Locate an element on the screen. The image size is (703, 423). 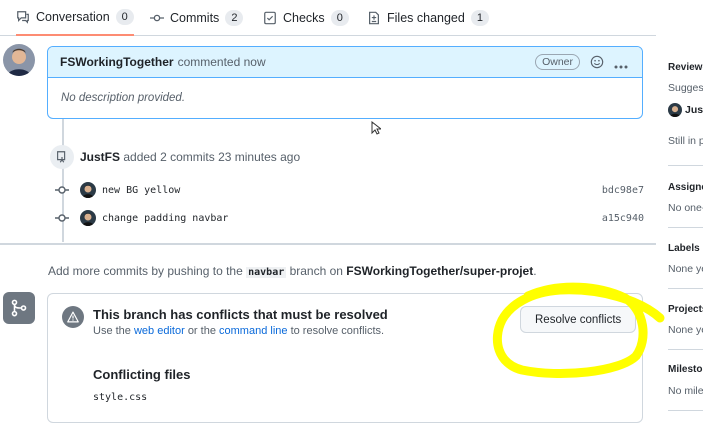
push-event: JustFS added 2 commits 23 minutes ago is located at coordinates (190, 157).